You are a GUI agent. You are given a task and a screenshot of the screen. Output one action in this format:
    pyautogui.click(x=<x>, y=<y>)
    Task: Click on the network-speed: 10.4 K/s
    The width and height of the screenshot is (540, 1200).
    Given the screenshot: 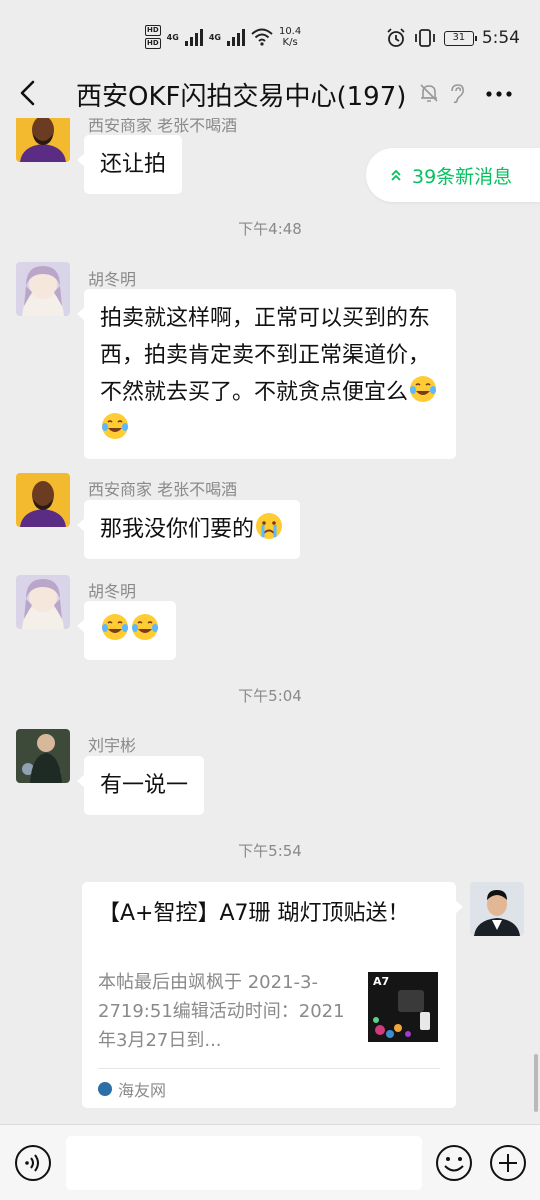 What is the action you would take?
    pyautogui.click(x=290, y=37)
    